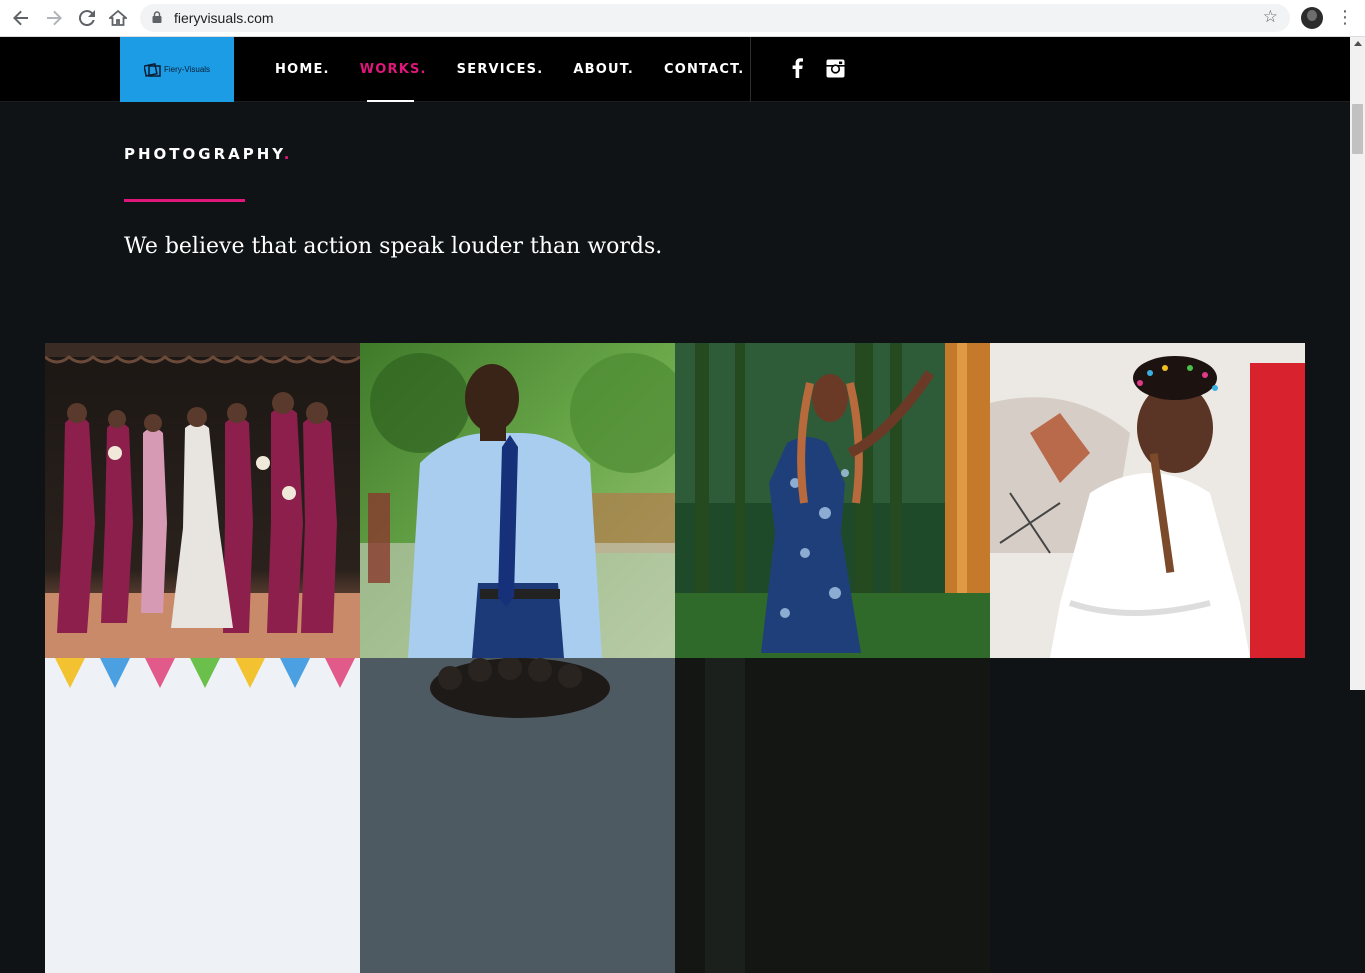 The image size is (1365, 973). Describe the element at coordinates (500, 69) in the screenshot. I see `nav-services: SERVICES.` at that location.